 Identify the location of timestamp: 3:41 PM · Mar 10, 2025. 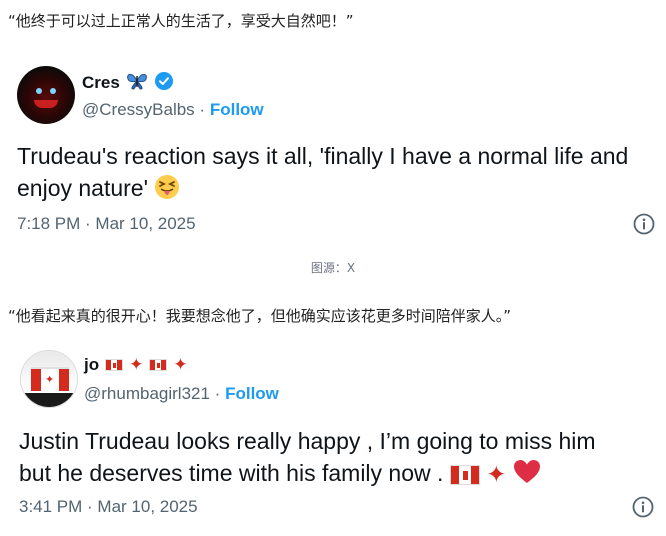
(108, 507).